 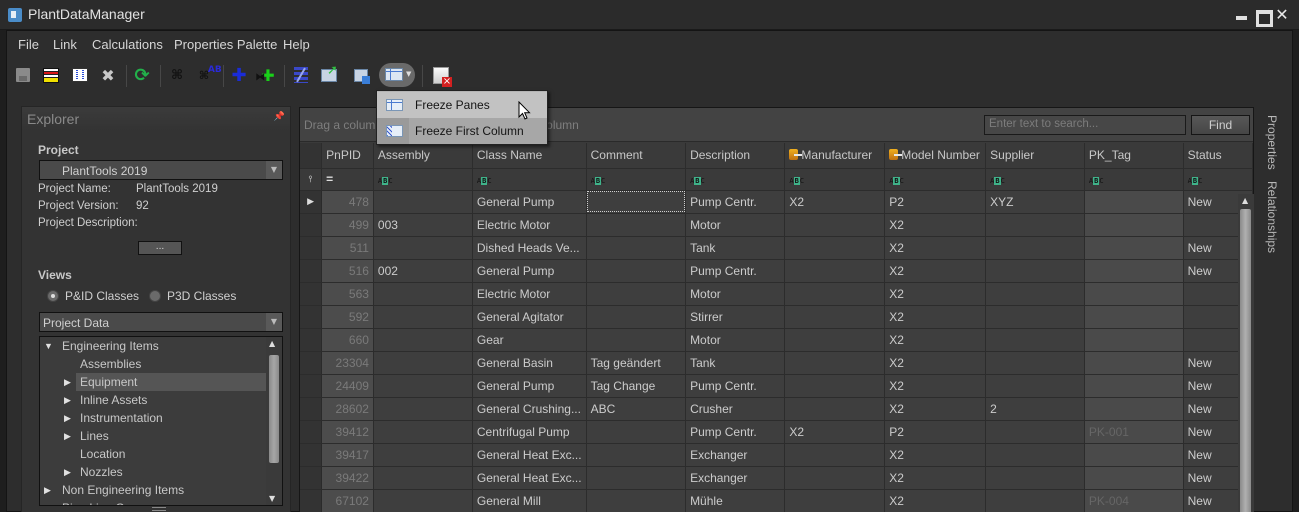 What do you see at coordinates (142, 75) in the screenshot?
I see `refresh-button: ⟳` at bounding box center [142, 75].